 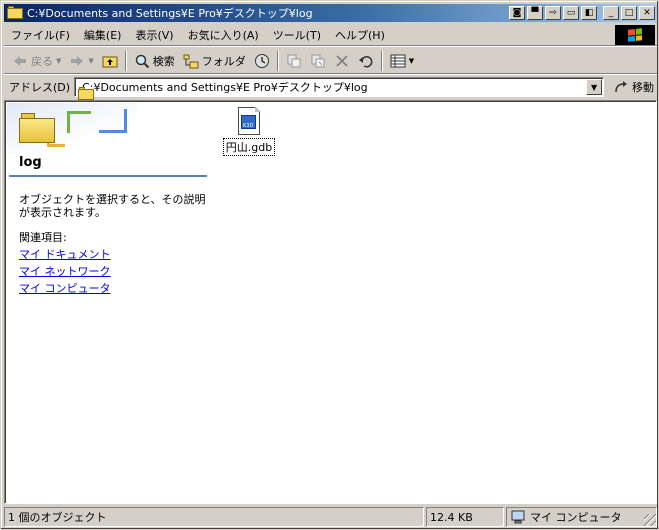 I want to click on delete-icon, so click(x=342, y=60).